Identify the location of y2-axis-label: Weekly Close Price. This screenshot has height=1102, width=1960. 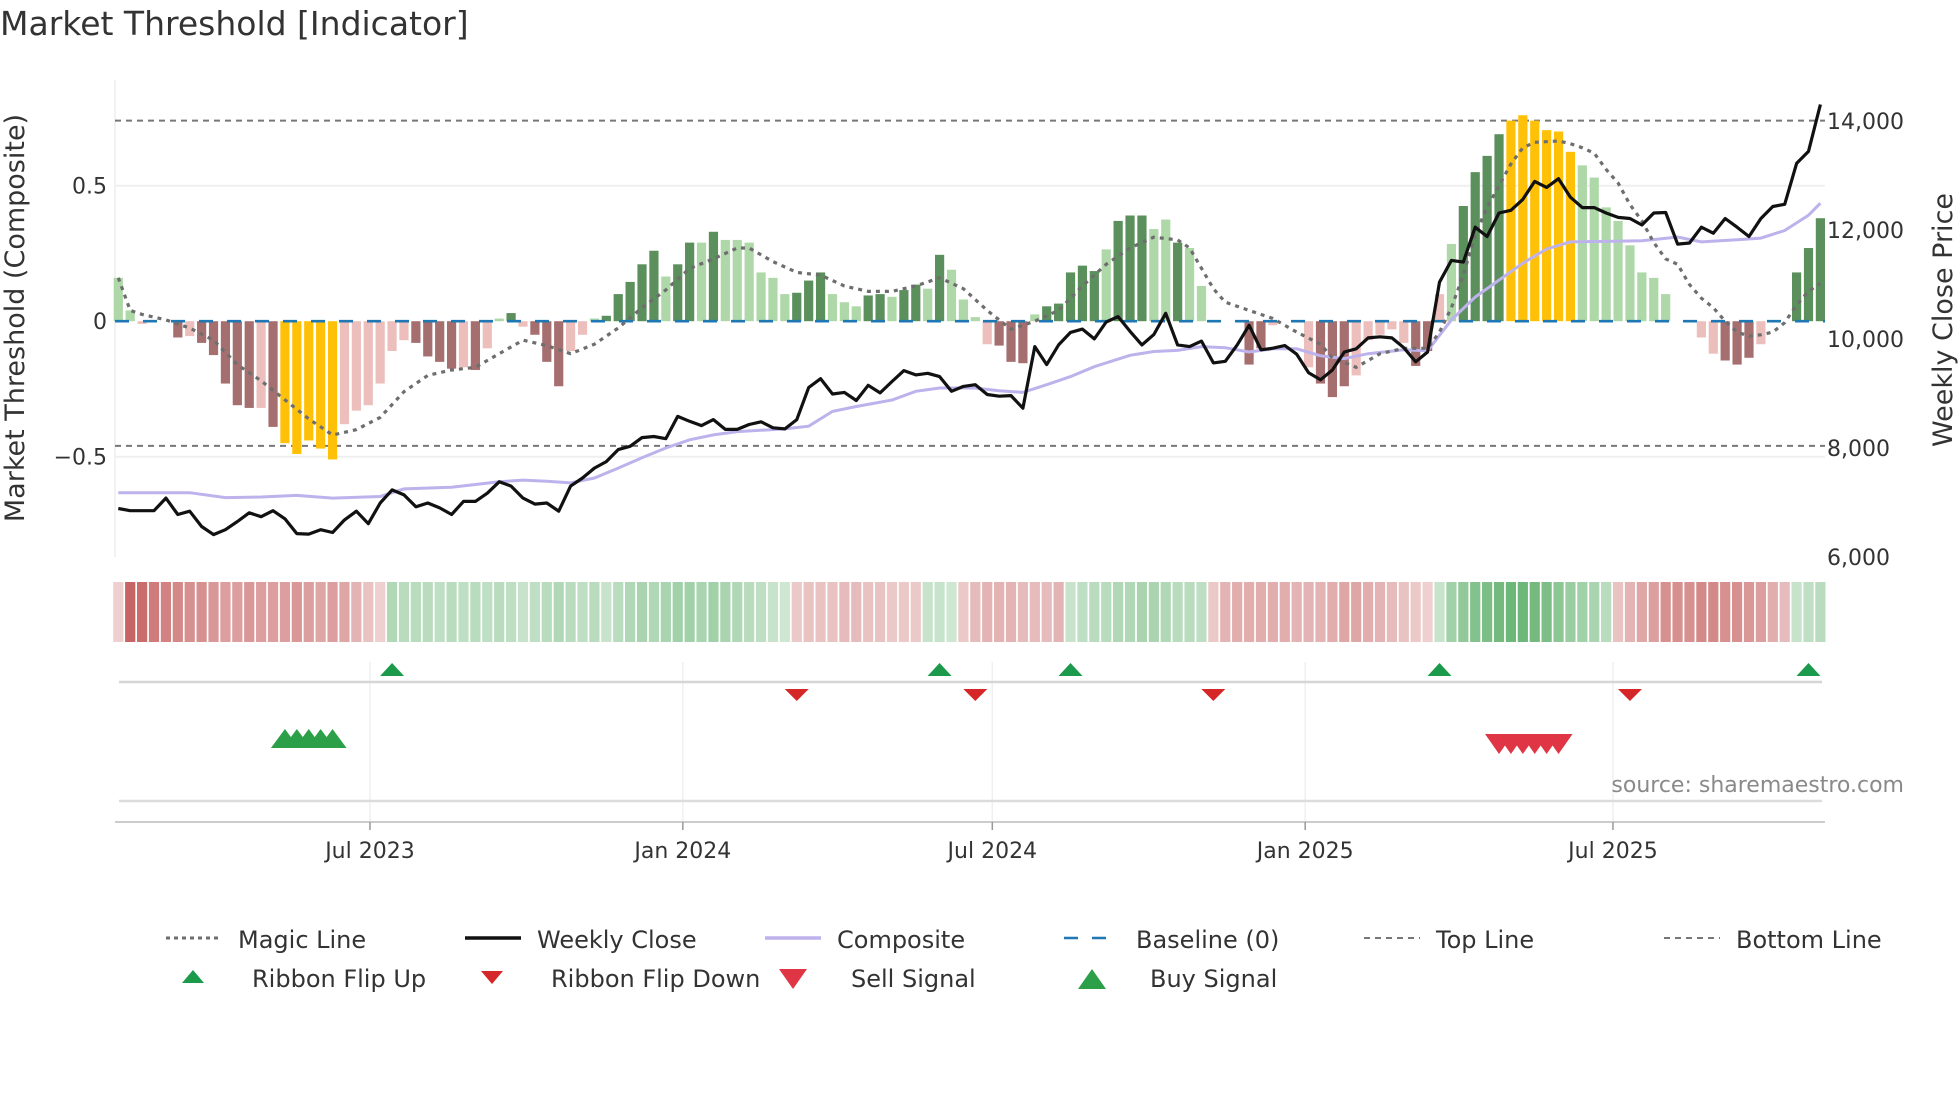
(1943, 320).